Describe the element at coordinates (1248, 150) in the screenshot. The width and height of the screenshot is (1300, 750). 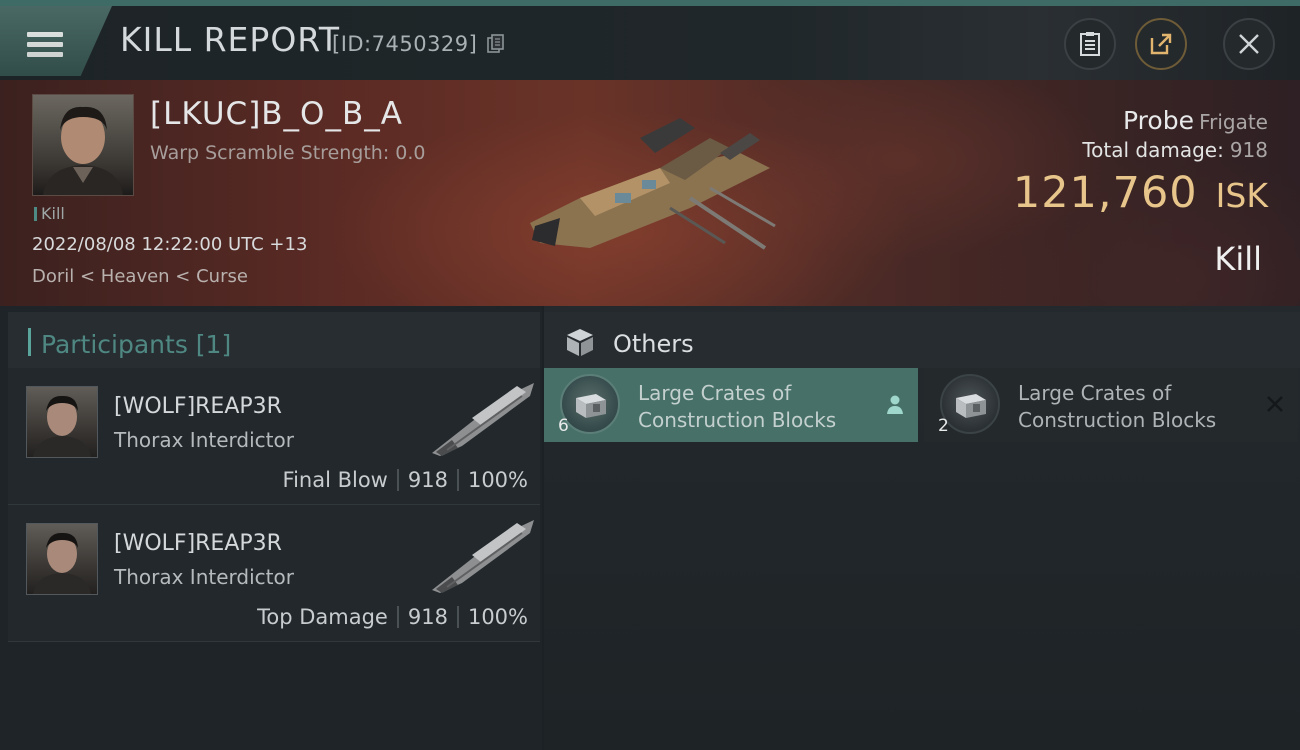
I see `total-damage-value: 918` at that location.